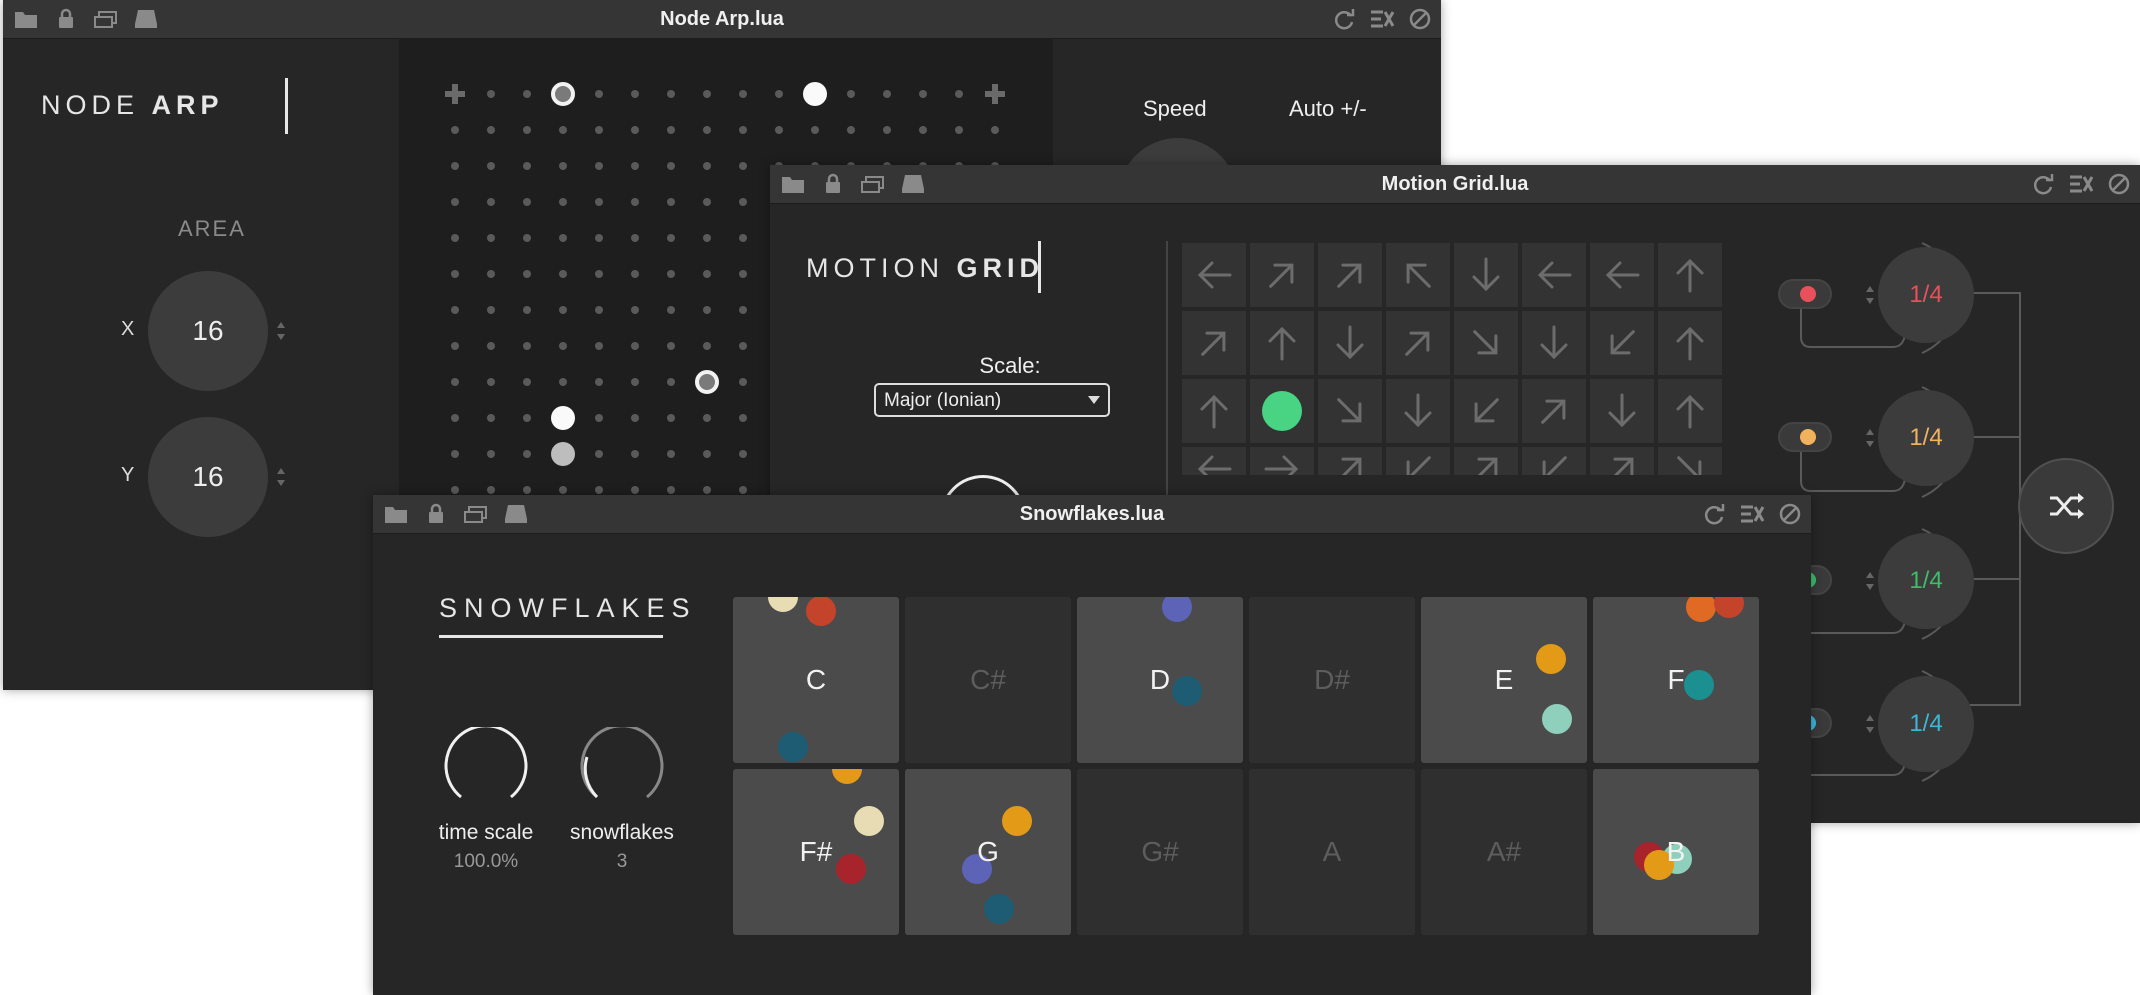  Describe the element at coordinates (622, 772) in the screenshot. I see `snowflakes-knob` at that location.